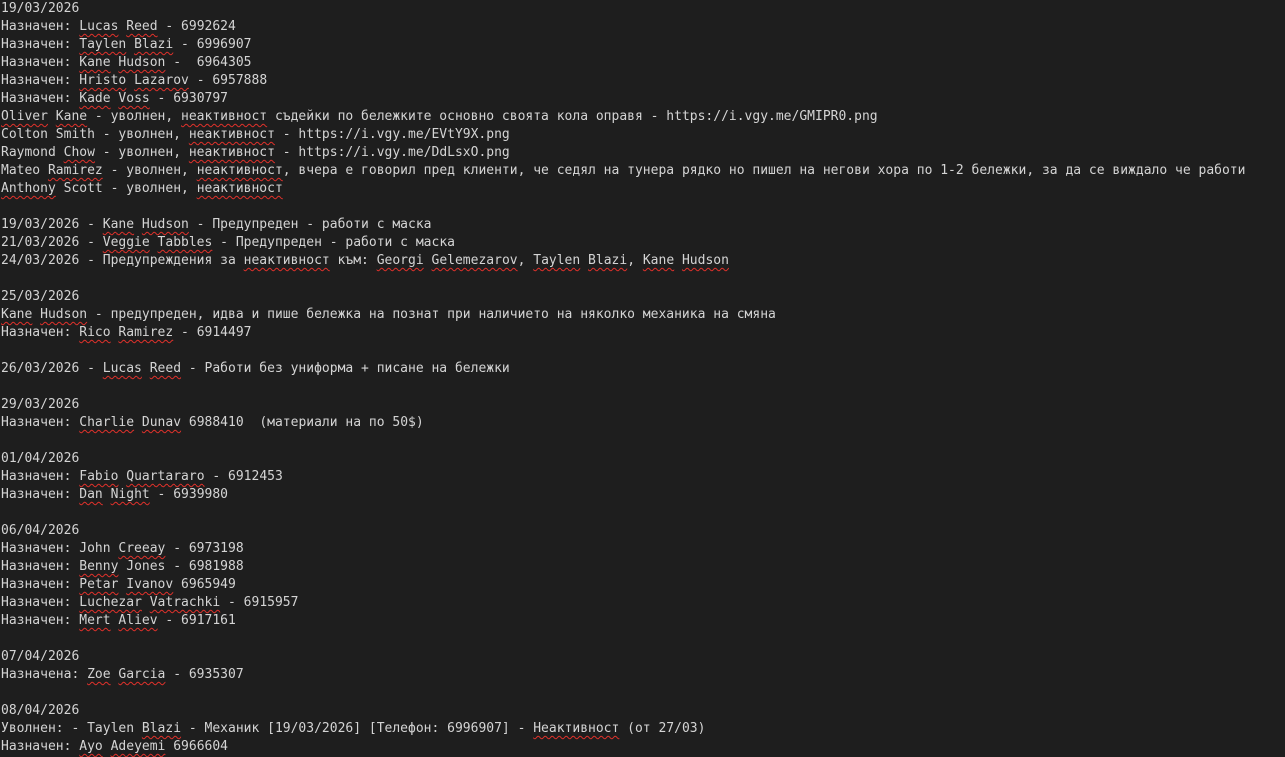 This screenshot has width=1285, height=757. Describe the element at coordinates (40, 8) in the screenshot. I see `text-segment: 19/03/2026` at that location.